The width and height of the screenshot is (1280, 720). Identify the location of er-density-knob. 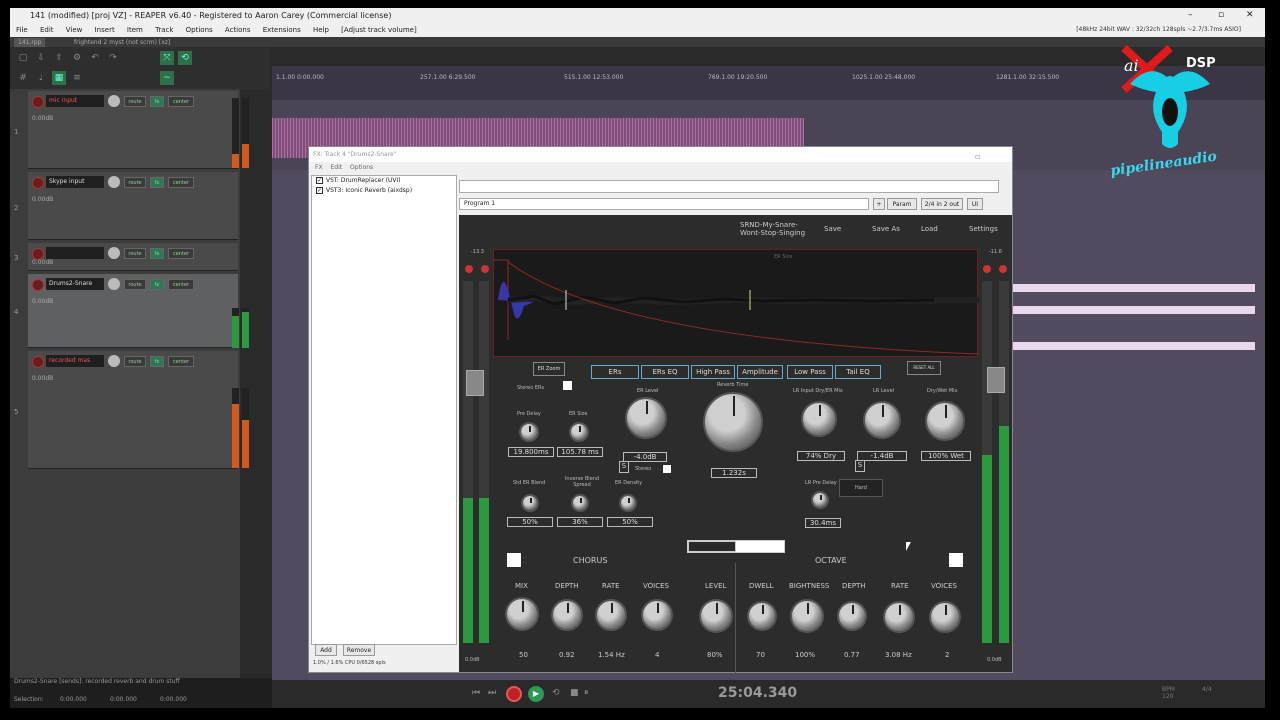
(628, 503).